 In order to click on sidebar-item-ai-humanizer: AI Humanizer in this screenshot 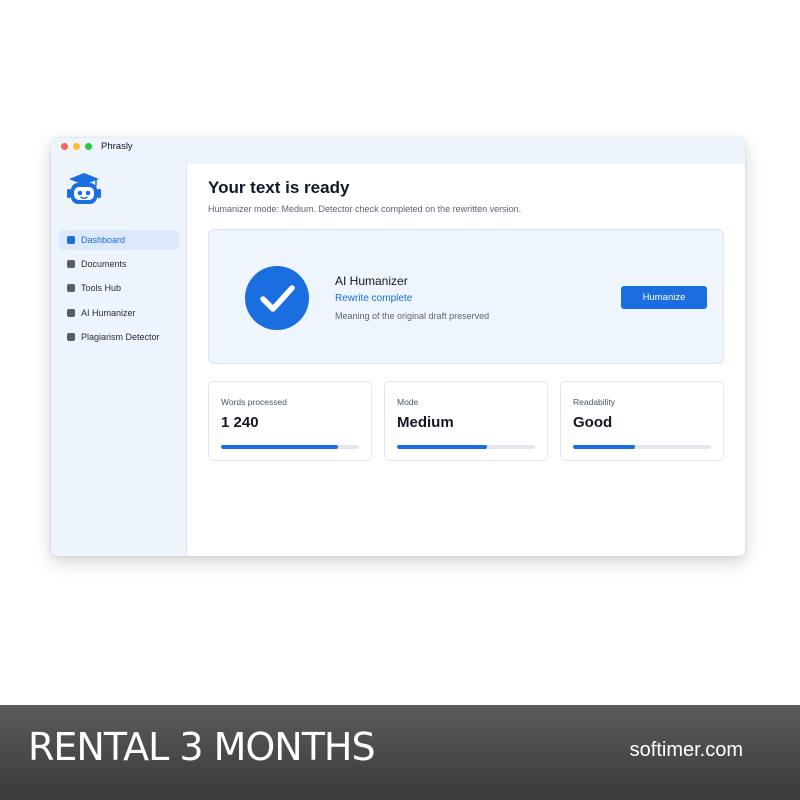, I will do `click(119, 313)`.